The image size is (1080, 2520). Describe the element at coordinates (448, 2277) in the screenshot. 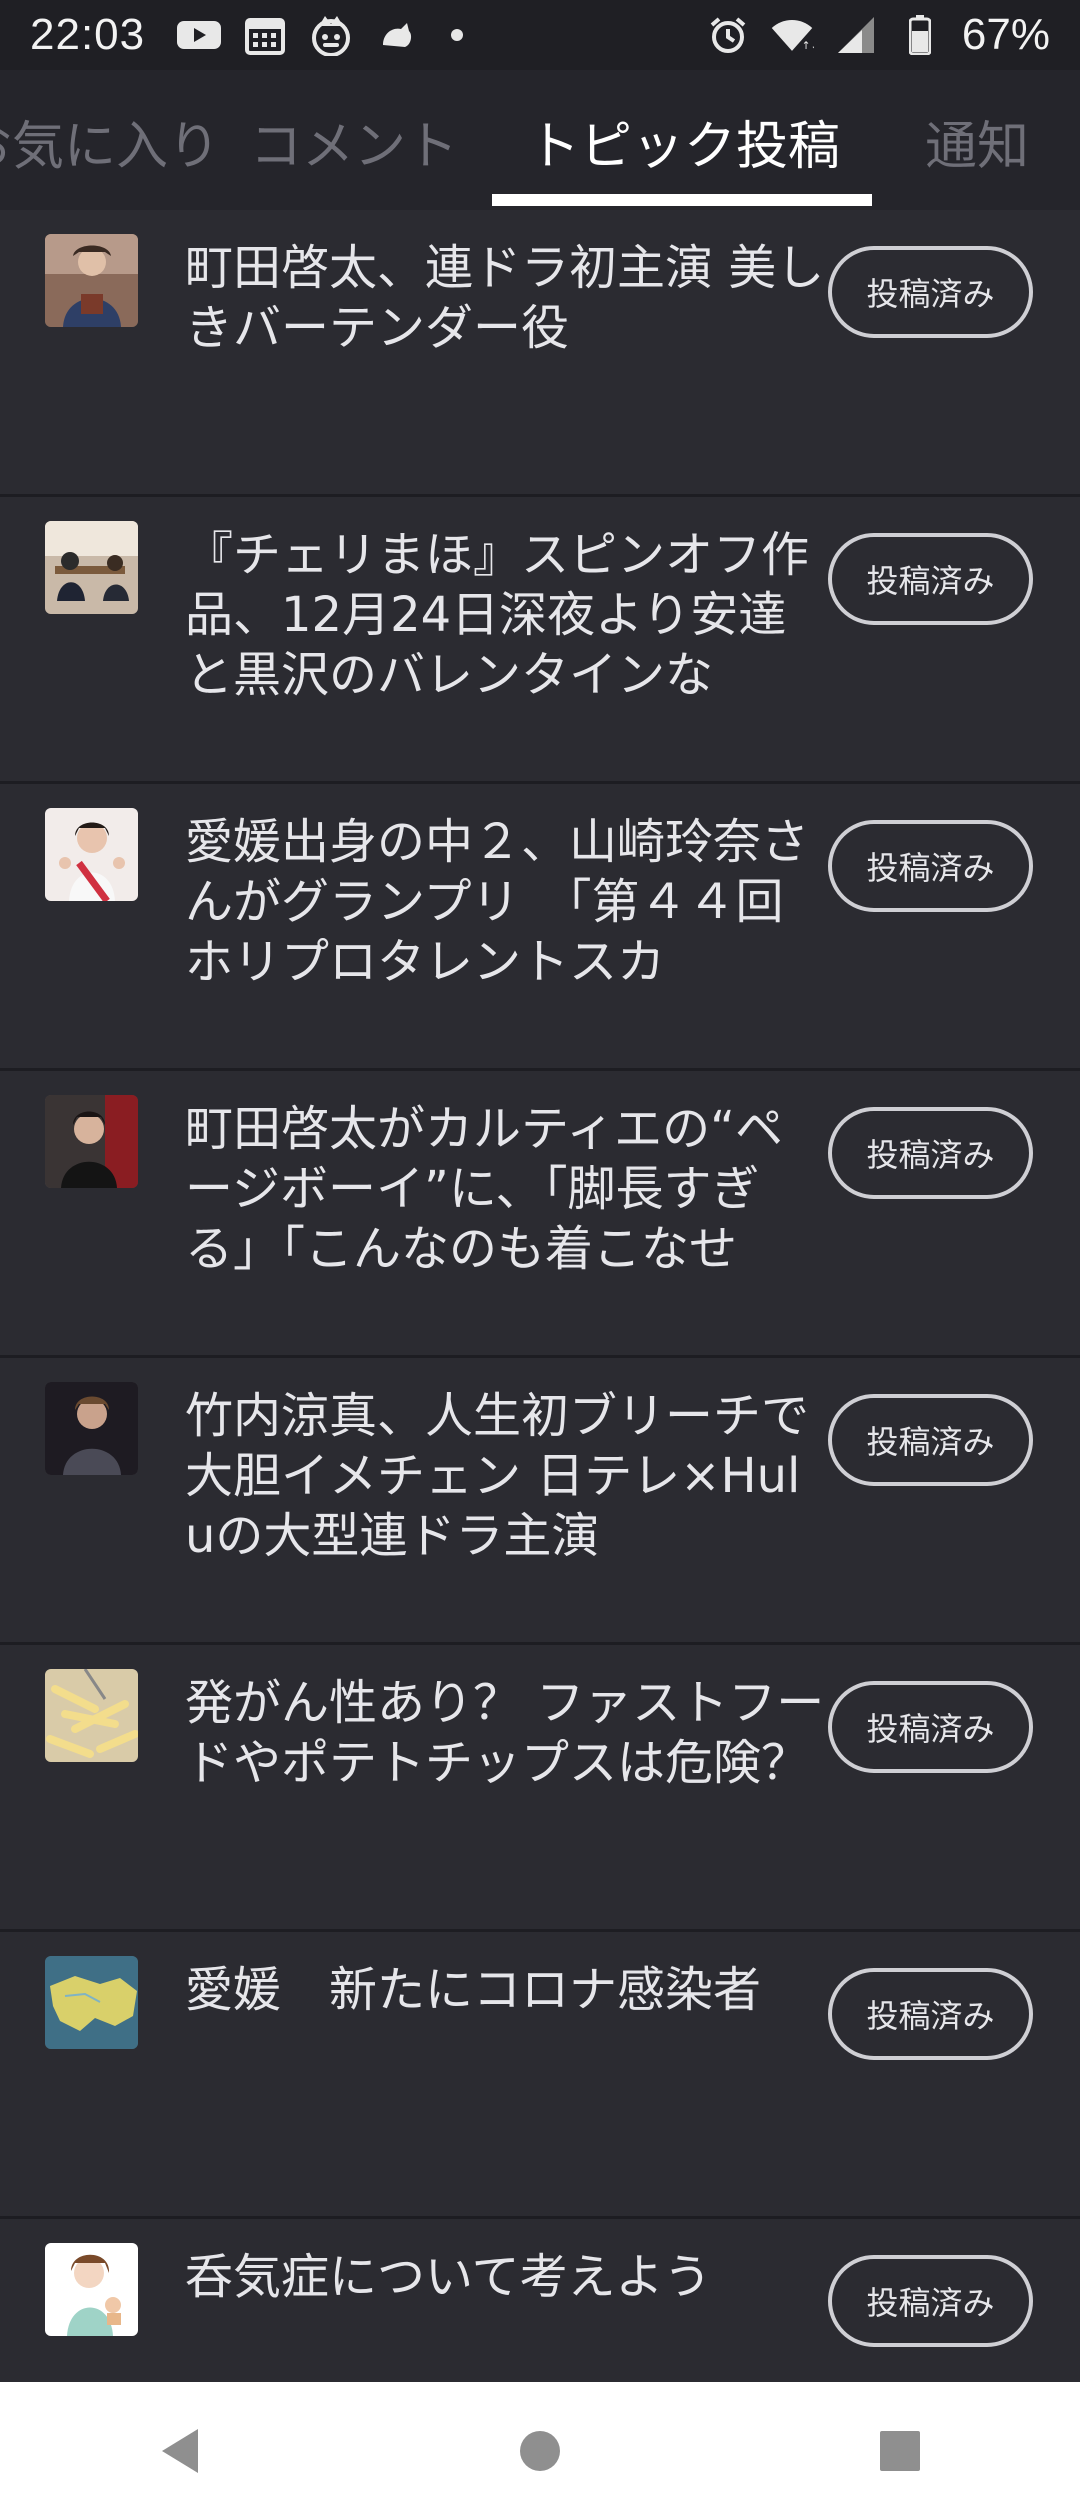

I see `topic-title: 呑気症について考えよう` at that location.